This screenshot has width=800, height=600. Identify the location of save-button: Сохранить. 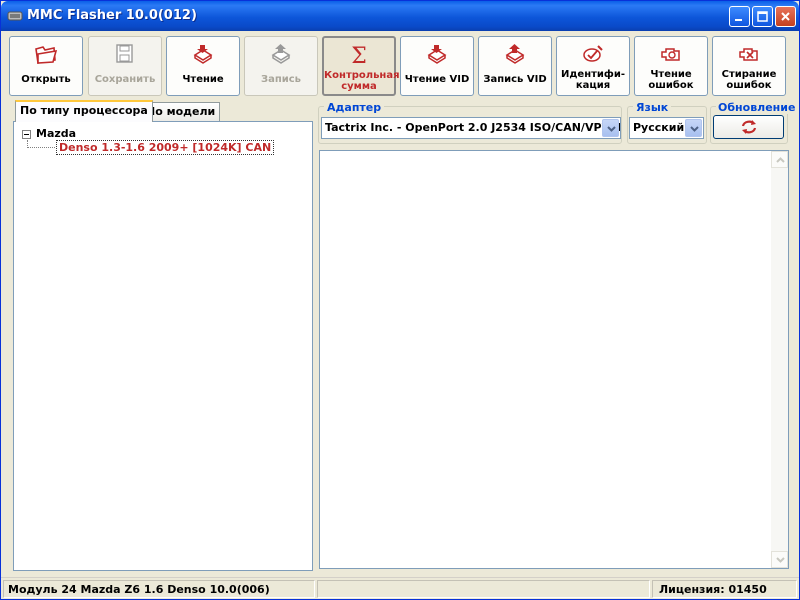
(125, 66).